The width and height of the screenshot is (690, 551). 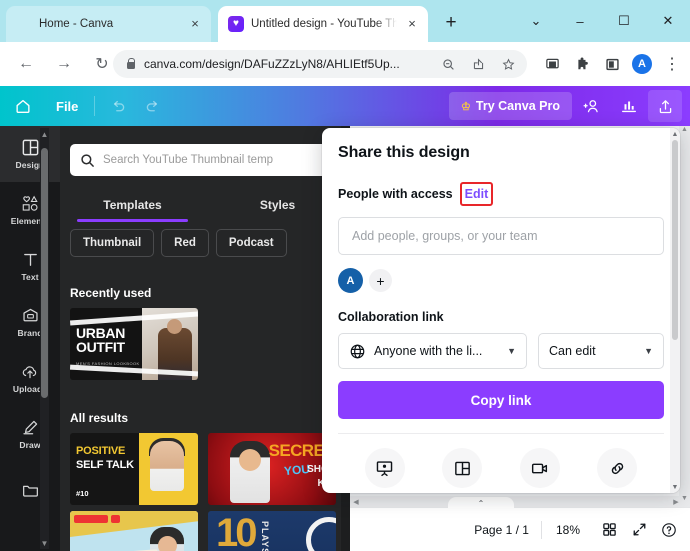 What do you see at coordinates (478, 64) in the screenshot?
I see `share-icon` at bounding box center [478, 64].